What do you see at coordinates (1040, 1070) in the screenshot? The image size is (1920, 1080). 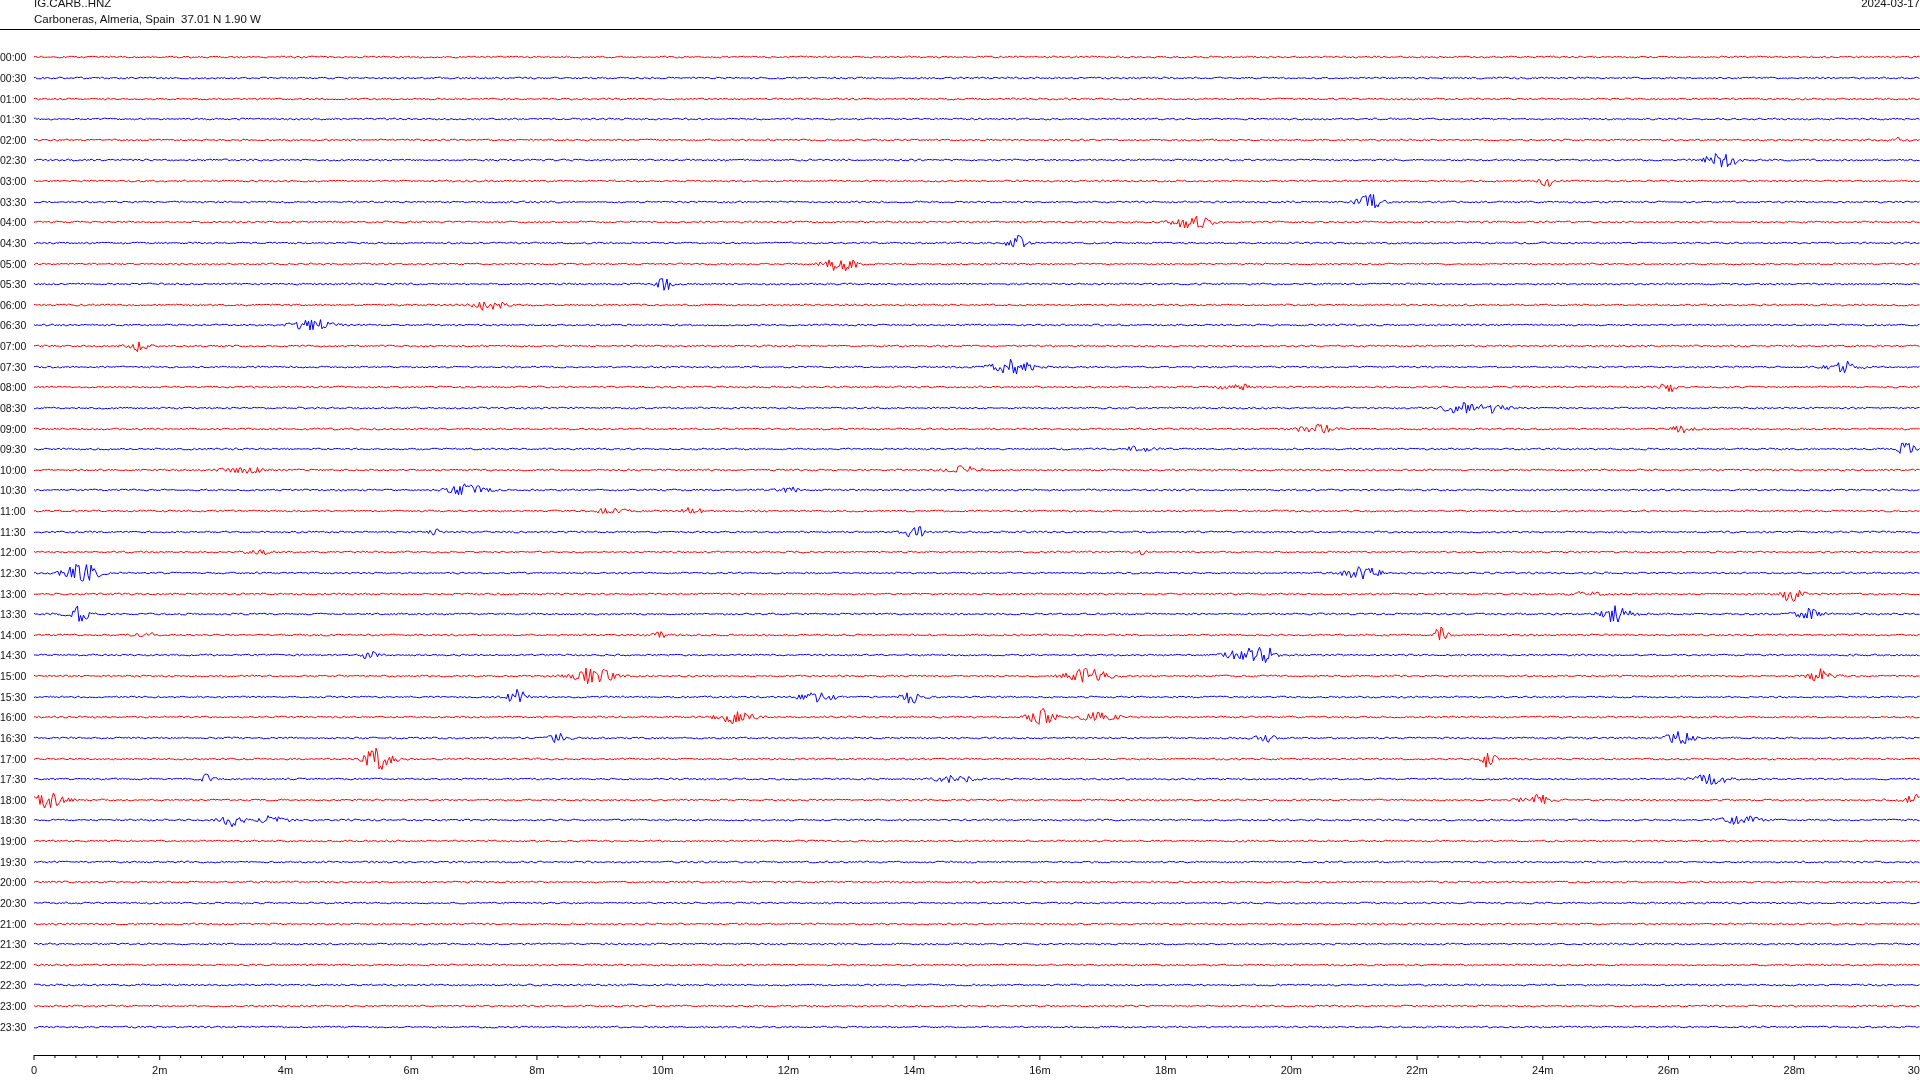 I see `tick-label: 16m` at bounding box center [1040, 1070].